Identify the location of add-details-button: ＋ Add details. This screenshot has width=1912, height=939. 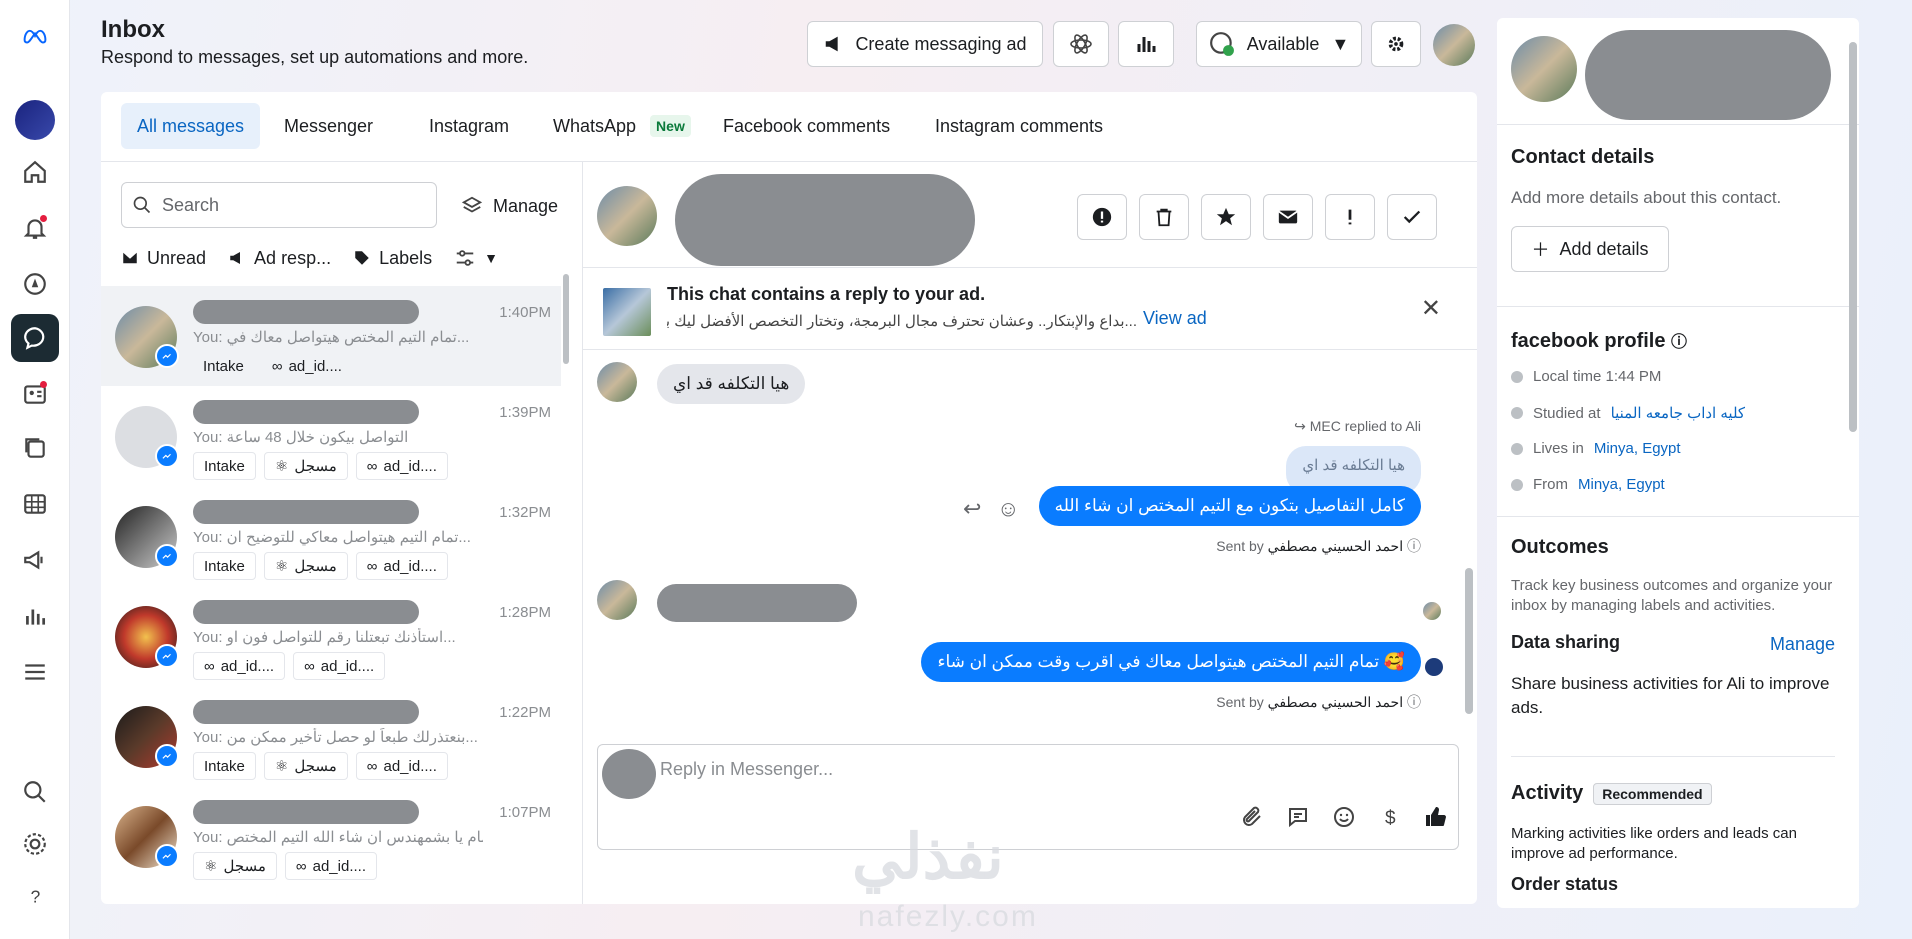
(1590, 249).